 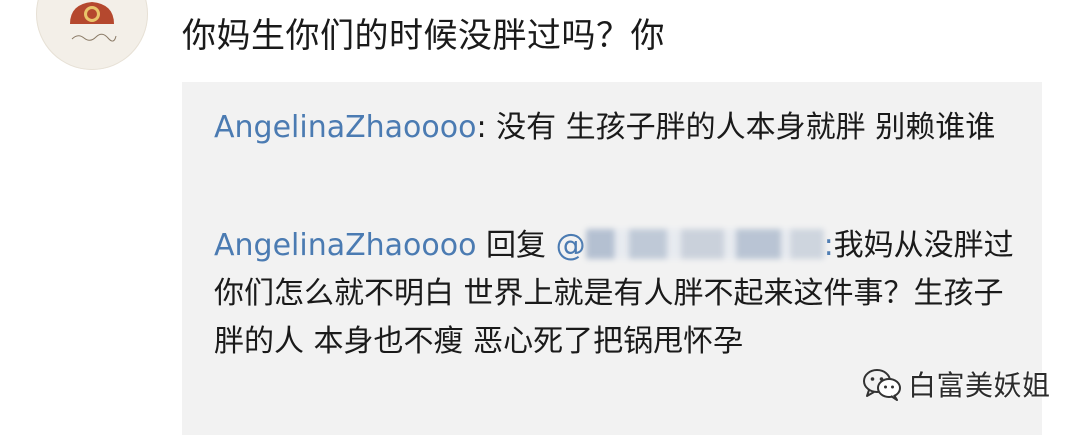 I want to click on blurred-mention-username, so click(x=704, y=244).